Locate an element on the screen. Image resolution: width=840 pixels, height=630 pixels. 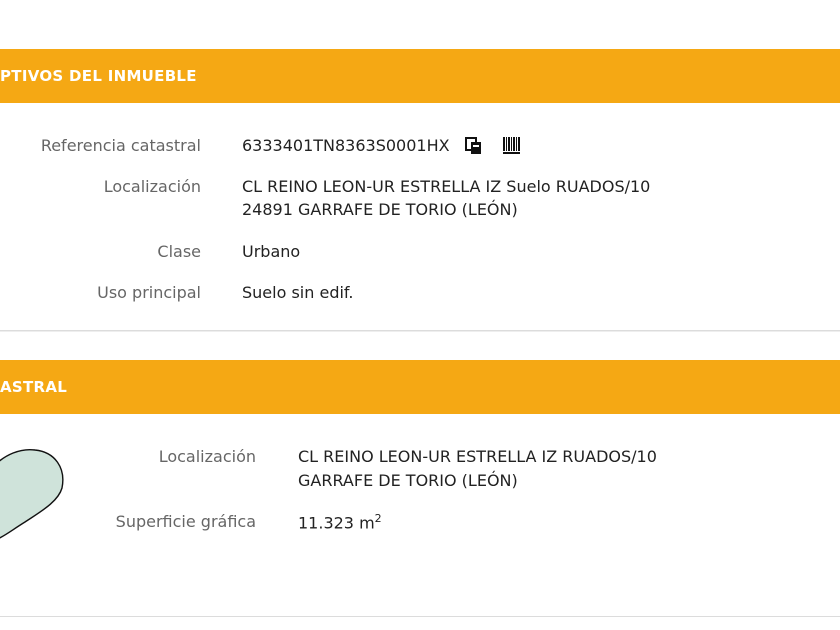
superficie-number: 11.323 m is located at coordinates (336, 523).